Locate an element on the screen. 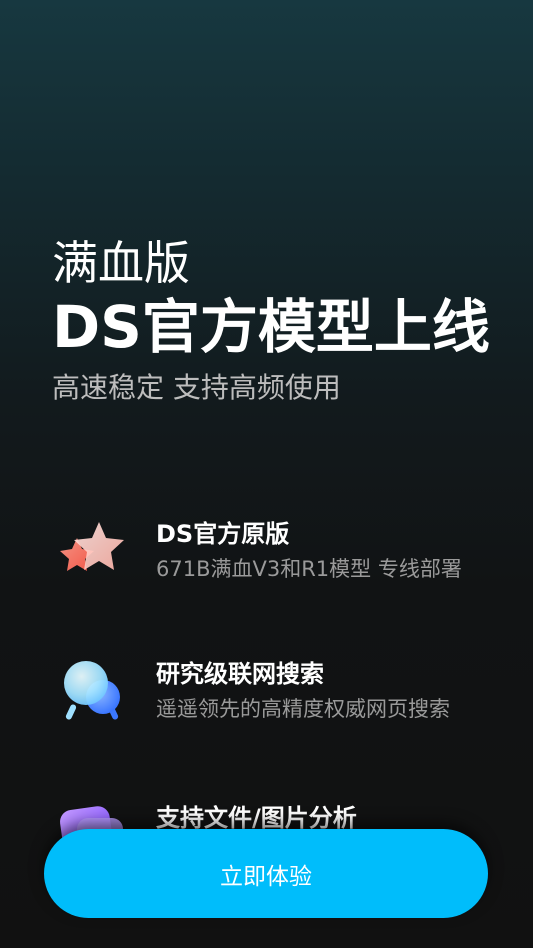 The image size is (533, 948). feature-description: 671B满血V3和R1模型 专线部署 is located at coordinates (309, 569).